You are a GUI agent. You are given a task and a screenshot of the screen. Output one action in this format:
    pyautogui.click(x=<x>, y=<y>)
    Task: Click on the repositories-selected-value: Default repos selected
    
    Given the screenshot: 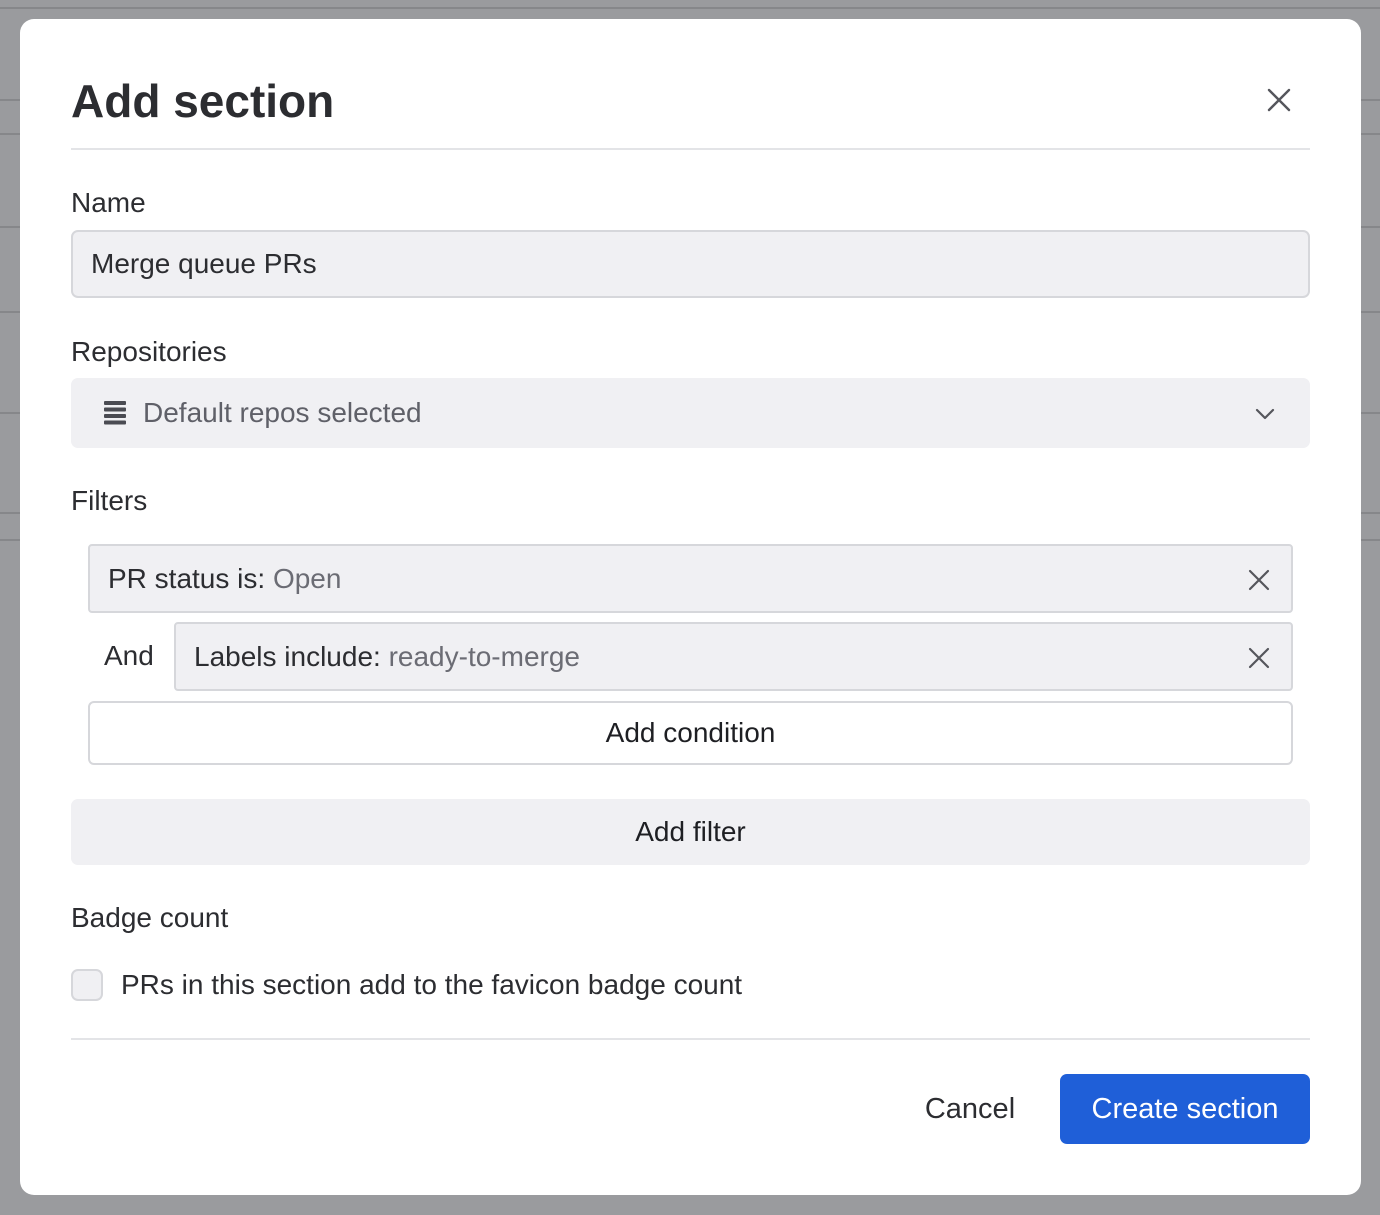 What is the action you would take?
    pyautogui.click(x=282, y=412)
    